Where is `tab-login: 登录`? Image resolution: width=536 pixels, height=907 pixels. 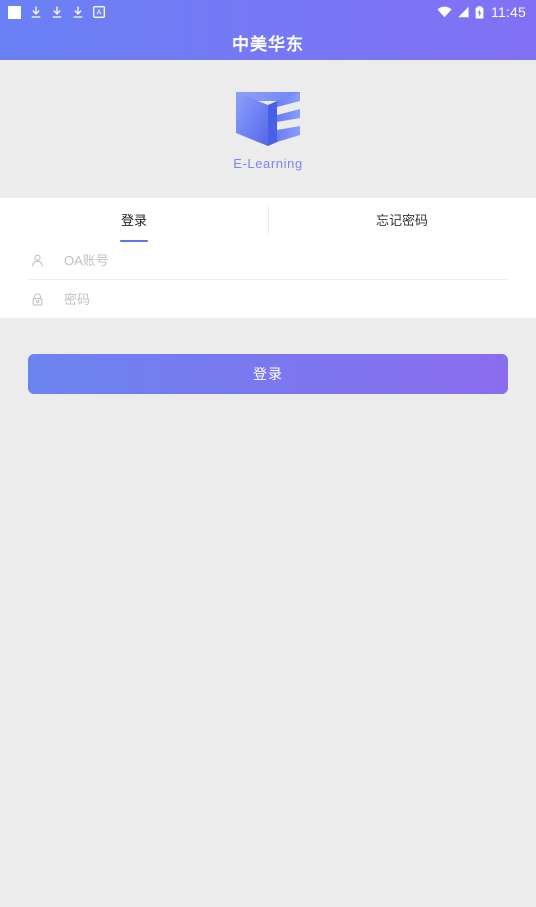
tab-login: 登录 is located at coordinates (134, 220).